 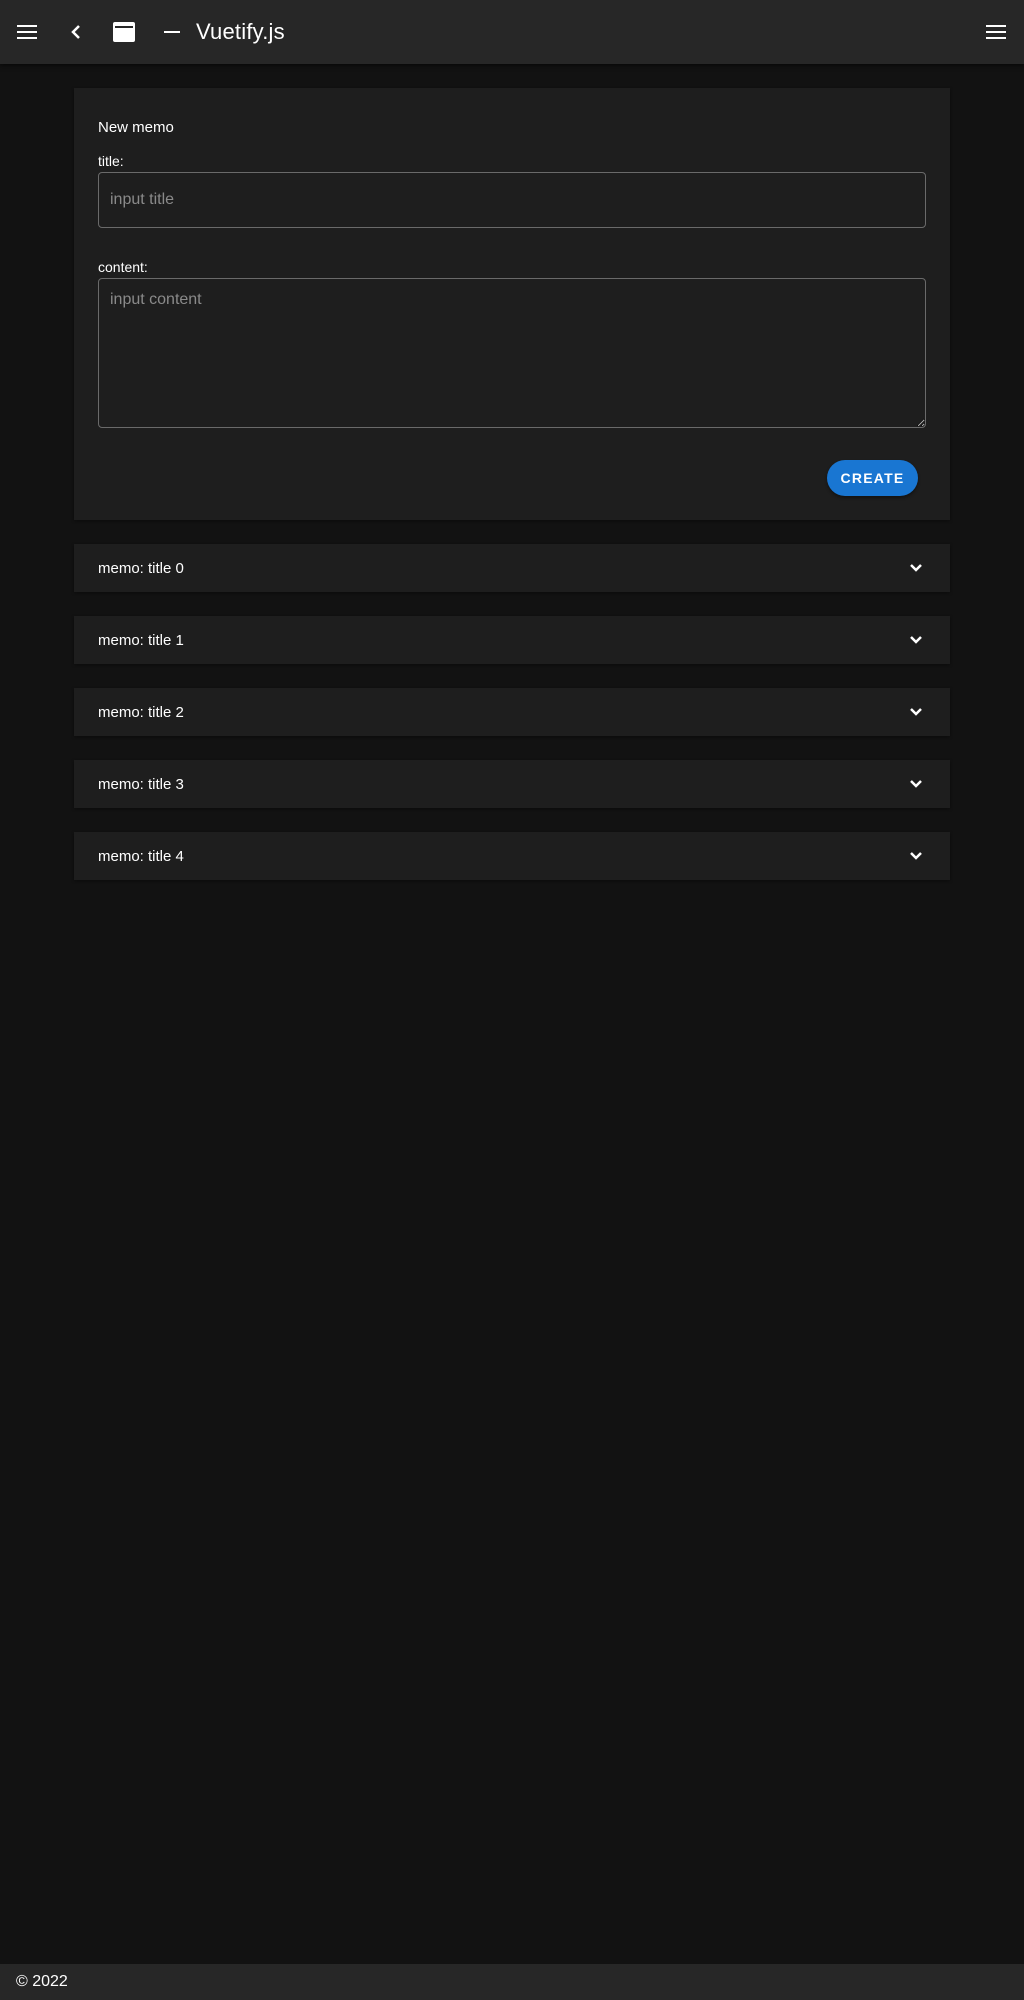 What do you see at coordinates (512, 856) in the screenshot?
I see `memo-item: memo: title 4` at bounding box center [512, 856].